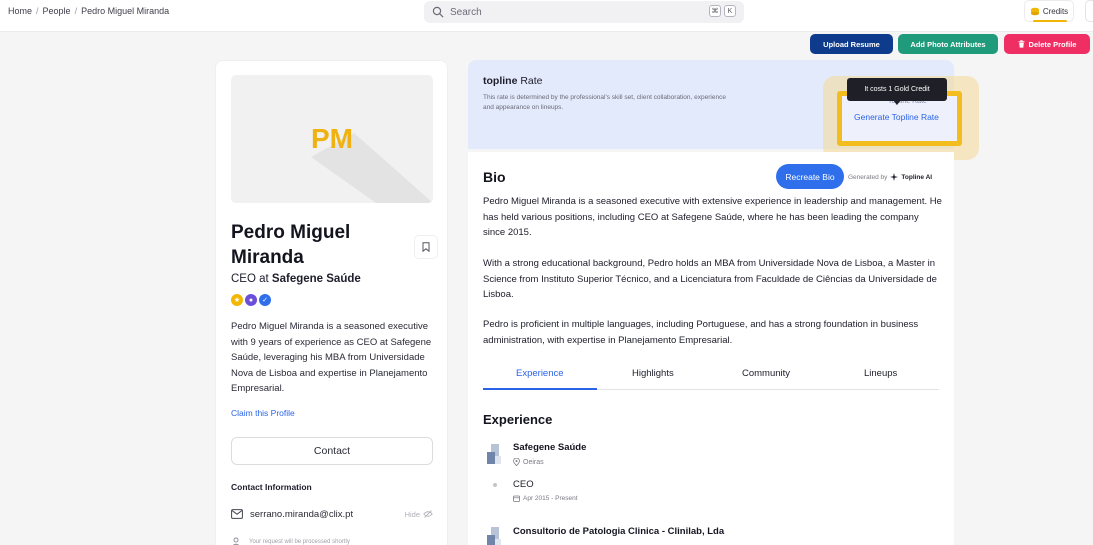 The image size is (1093, 545). I want to click on experience-location: Oeiras, so click(528, 462).